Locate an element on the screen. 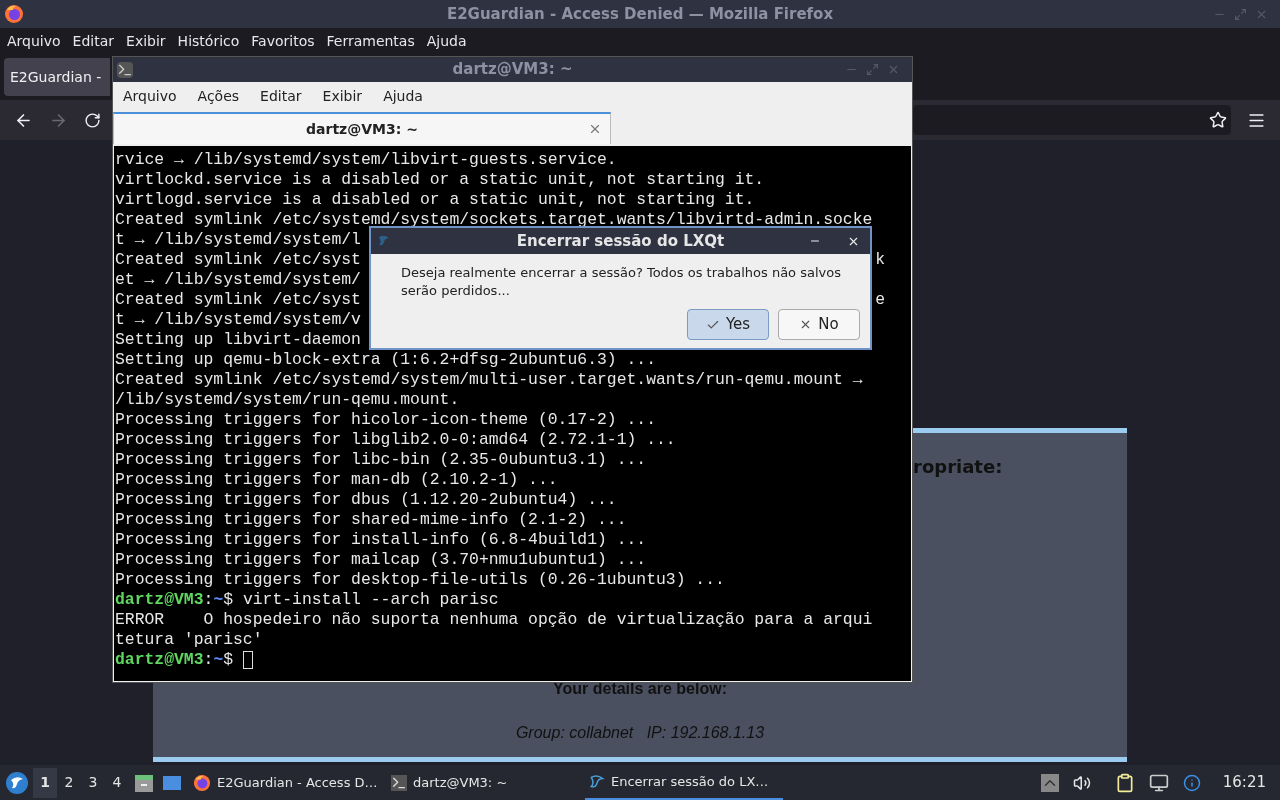 This screenshot has width=1280, height=800. task-button: dartz@VM3: ~ is located at coordinates (486, 782).